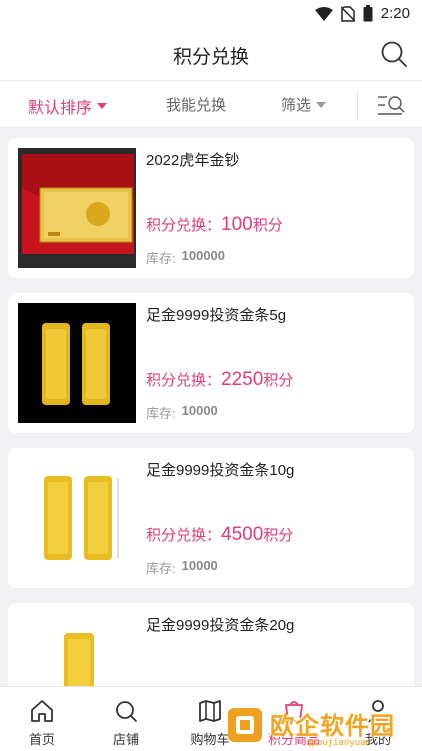 This screenshot has height=751, width=422. I want to click on exchangeable-label: 我能兑换, so click(196, 105).